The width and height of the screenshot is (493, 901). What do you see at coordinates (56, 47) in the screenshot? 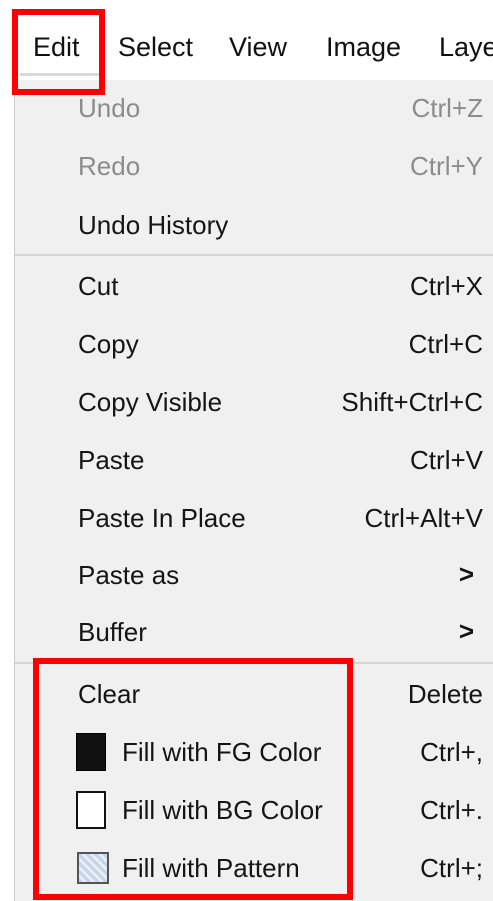
I see `menu-edit: Edit` at bounding box center [56, 47].